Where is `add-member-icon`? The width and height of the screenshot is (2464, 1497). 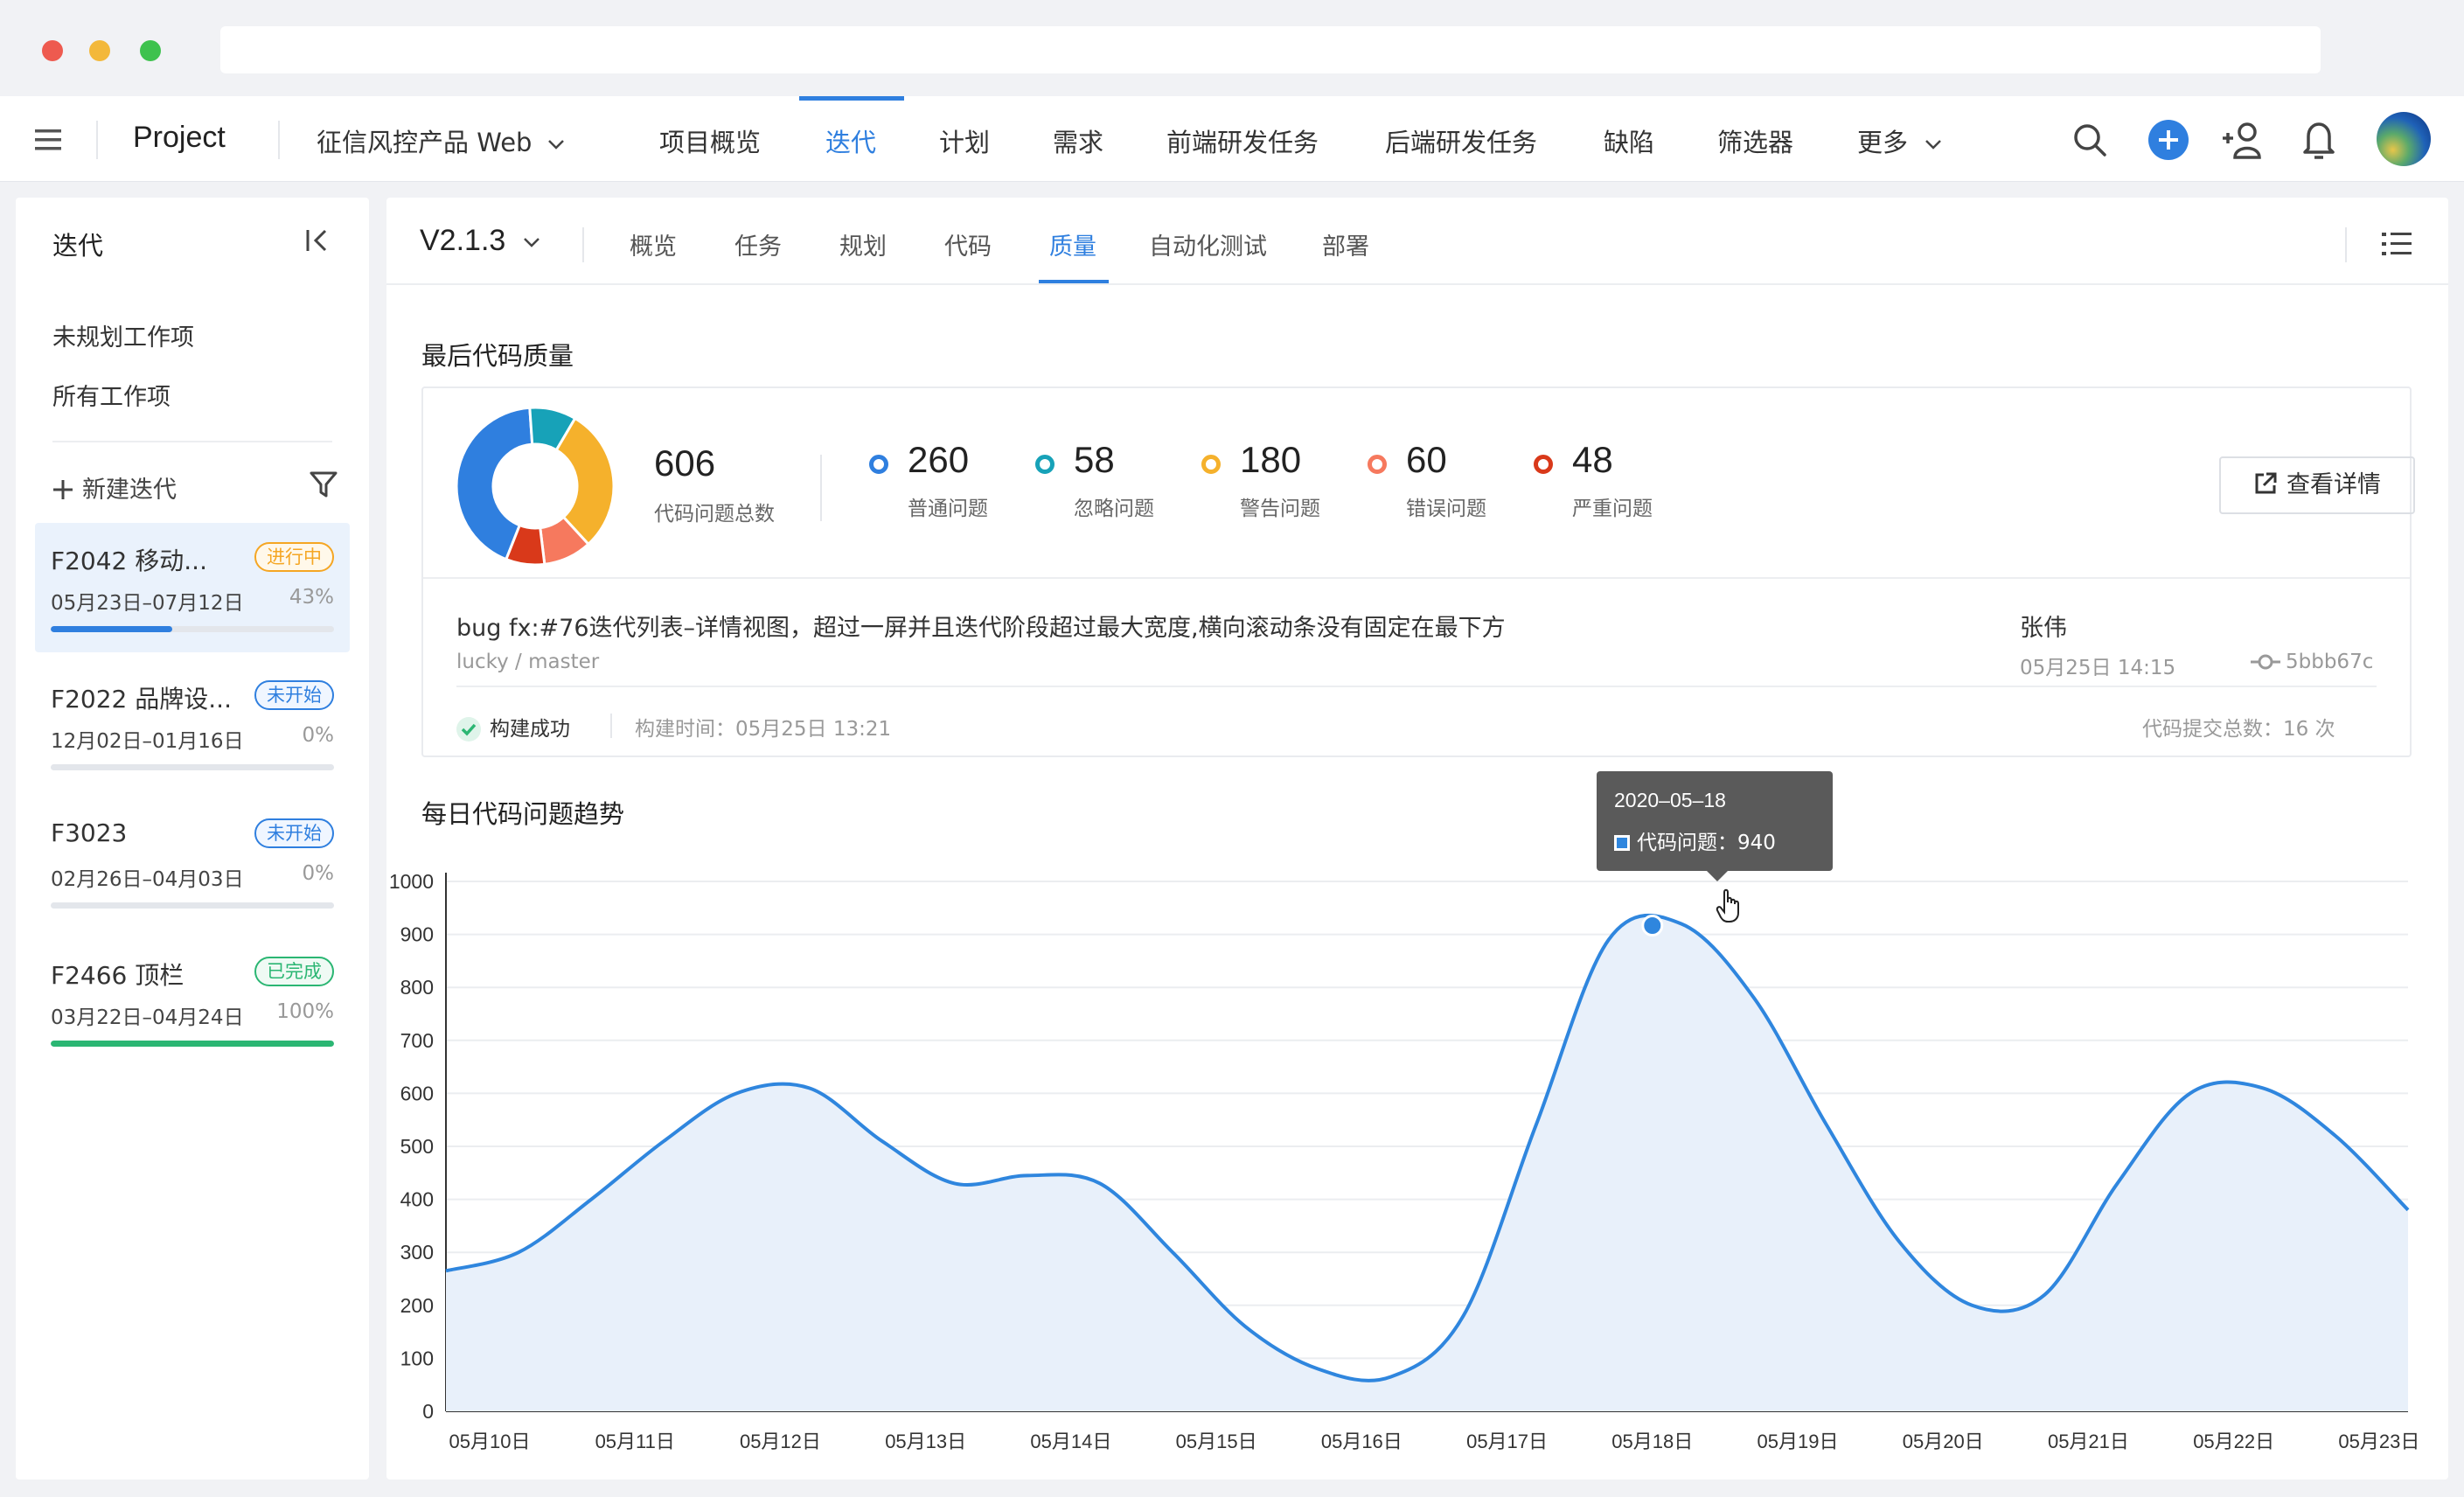
add-member-icon is located at coordinates (2243, 140).